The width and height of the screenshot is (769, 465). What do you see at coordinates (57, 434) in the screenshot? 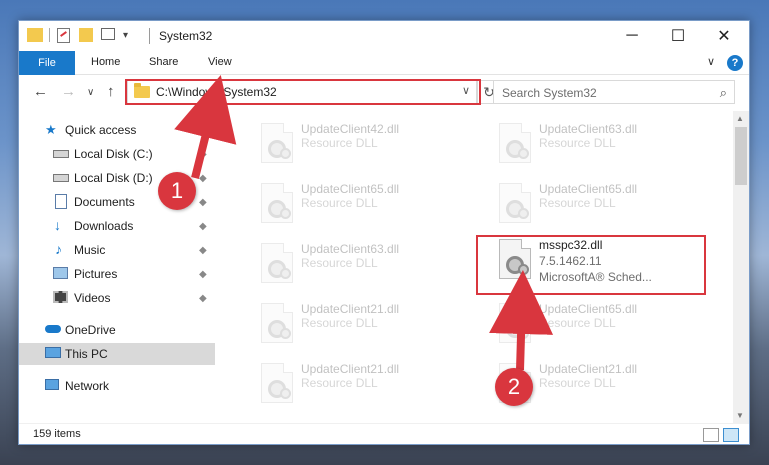
I see `item-count: 159 items` at bounding box center [57, 434].